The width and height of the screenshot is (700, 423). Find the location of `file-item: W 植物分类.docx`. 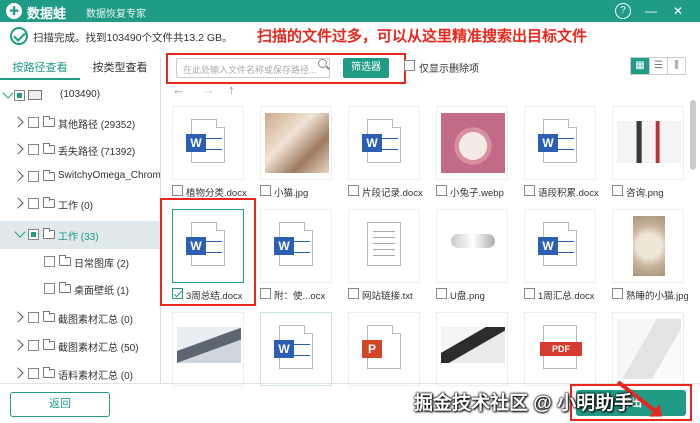

file-item: W 植物分类.docx is located at coordinates (210, 150).